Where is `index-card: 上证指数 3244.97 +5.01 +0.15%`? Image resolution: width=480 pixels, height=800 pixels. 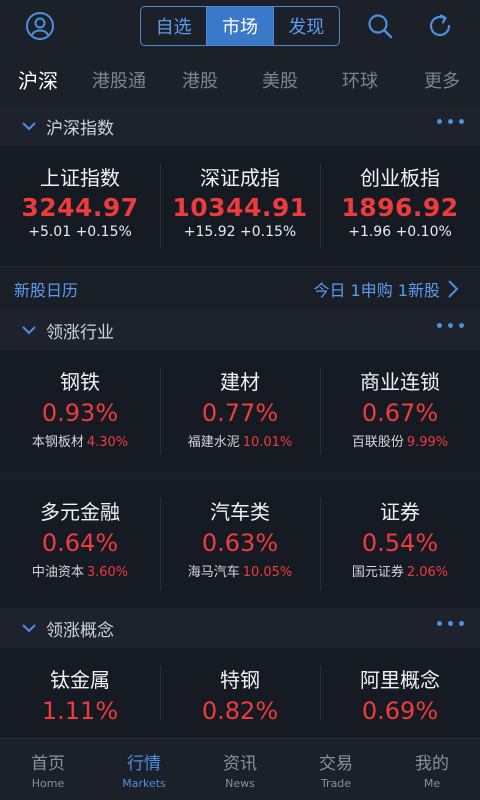
index-card: 上证指数 3244.97 +5.01 +0.15% is located at coordinates (80, 206).